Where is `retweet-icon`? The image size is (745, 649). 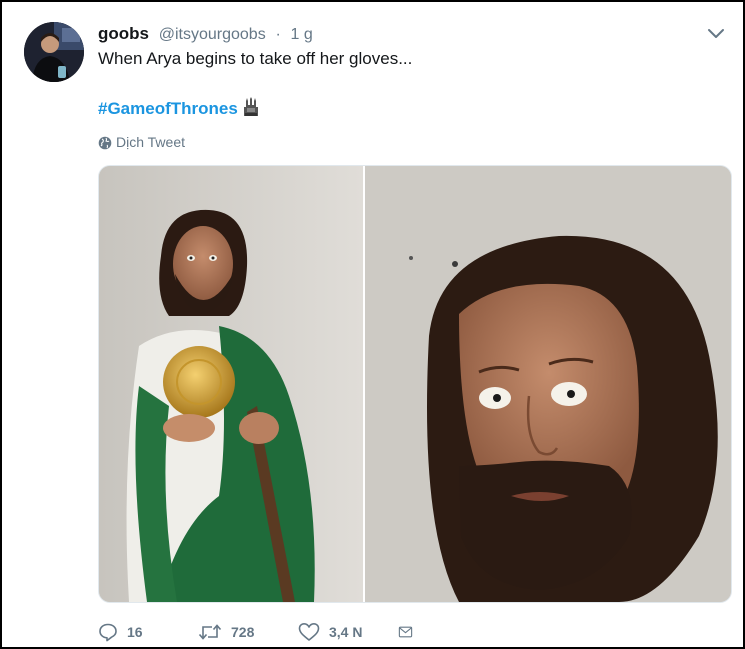 retweet-icon is located at coordinates (210, 632).